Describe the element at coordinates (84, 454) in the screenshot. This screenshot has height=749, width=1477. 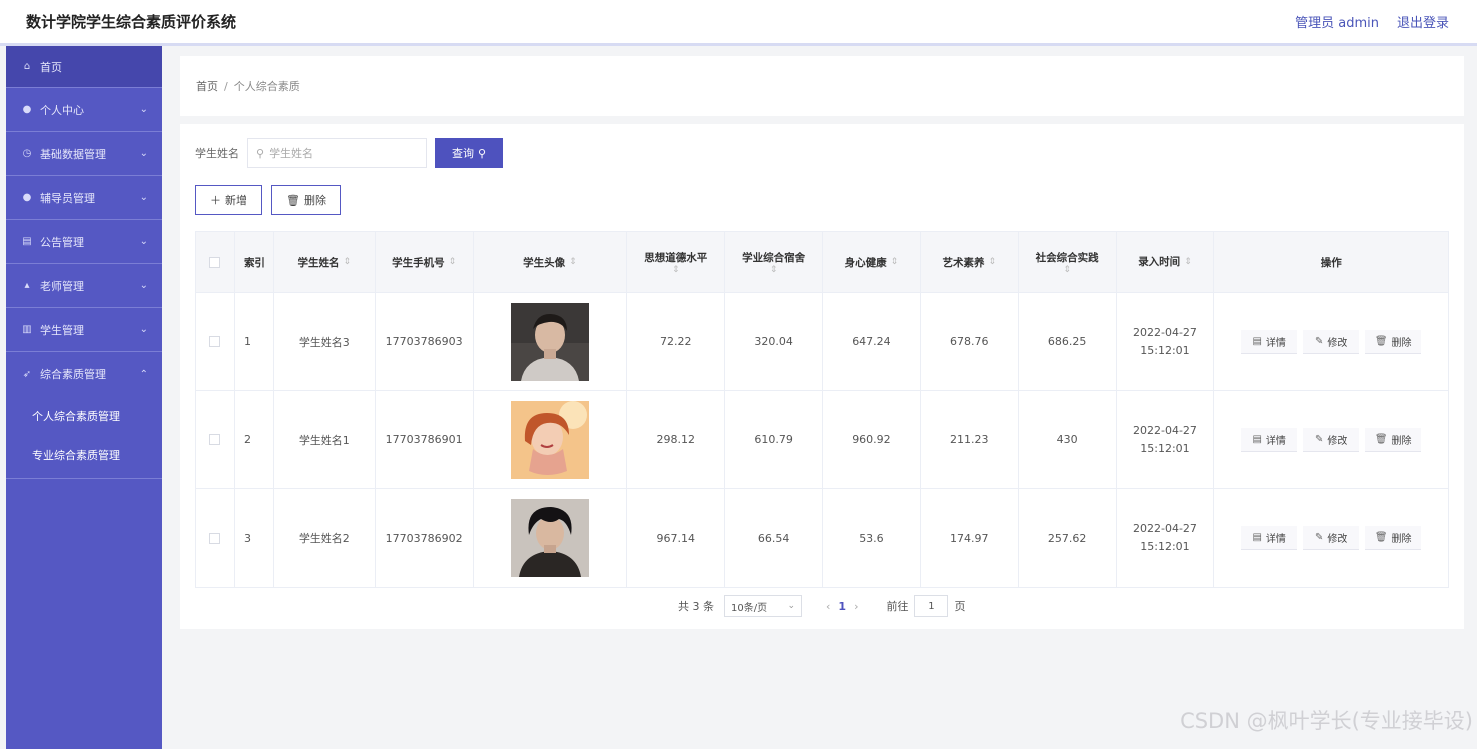
I see `sidebar-subitem-major-quality: 专业综合素质管理` at that location.